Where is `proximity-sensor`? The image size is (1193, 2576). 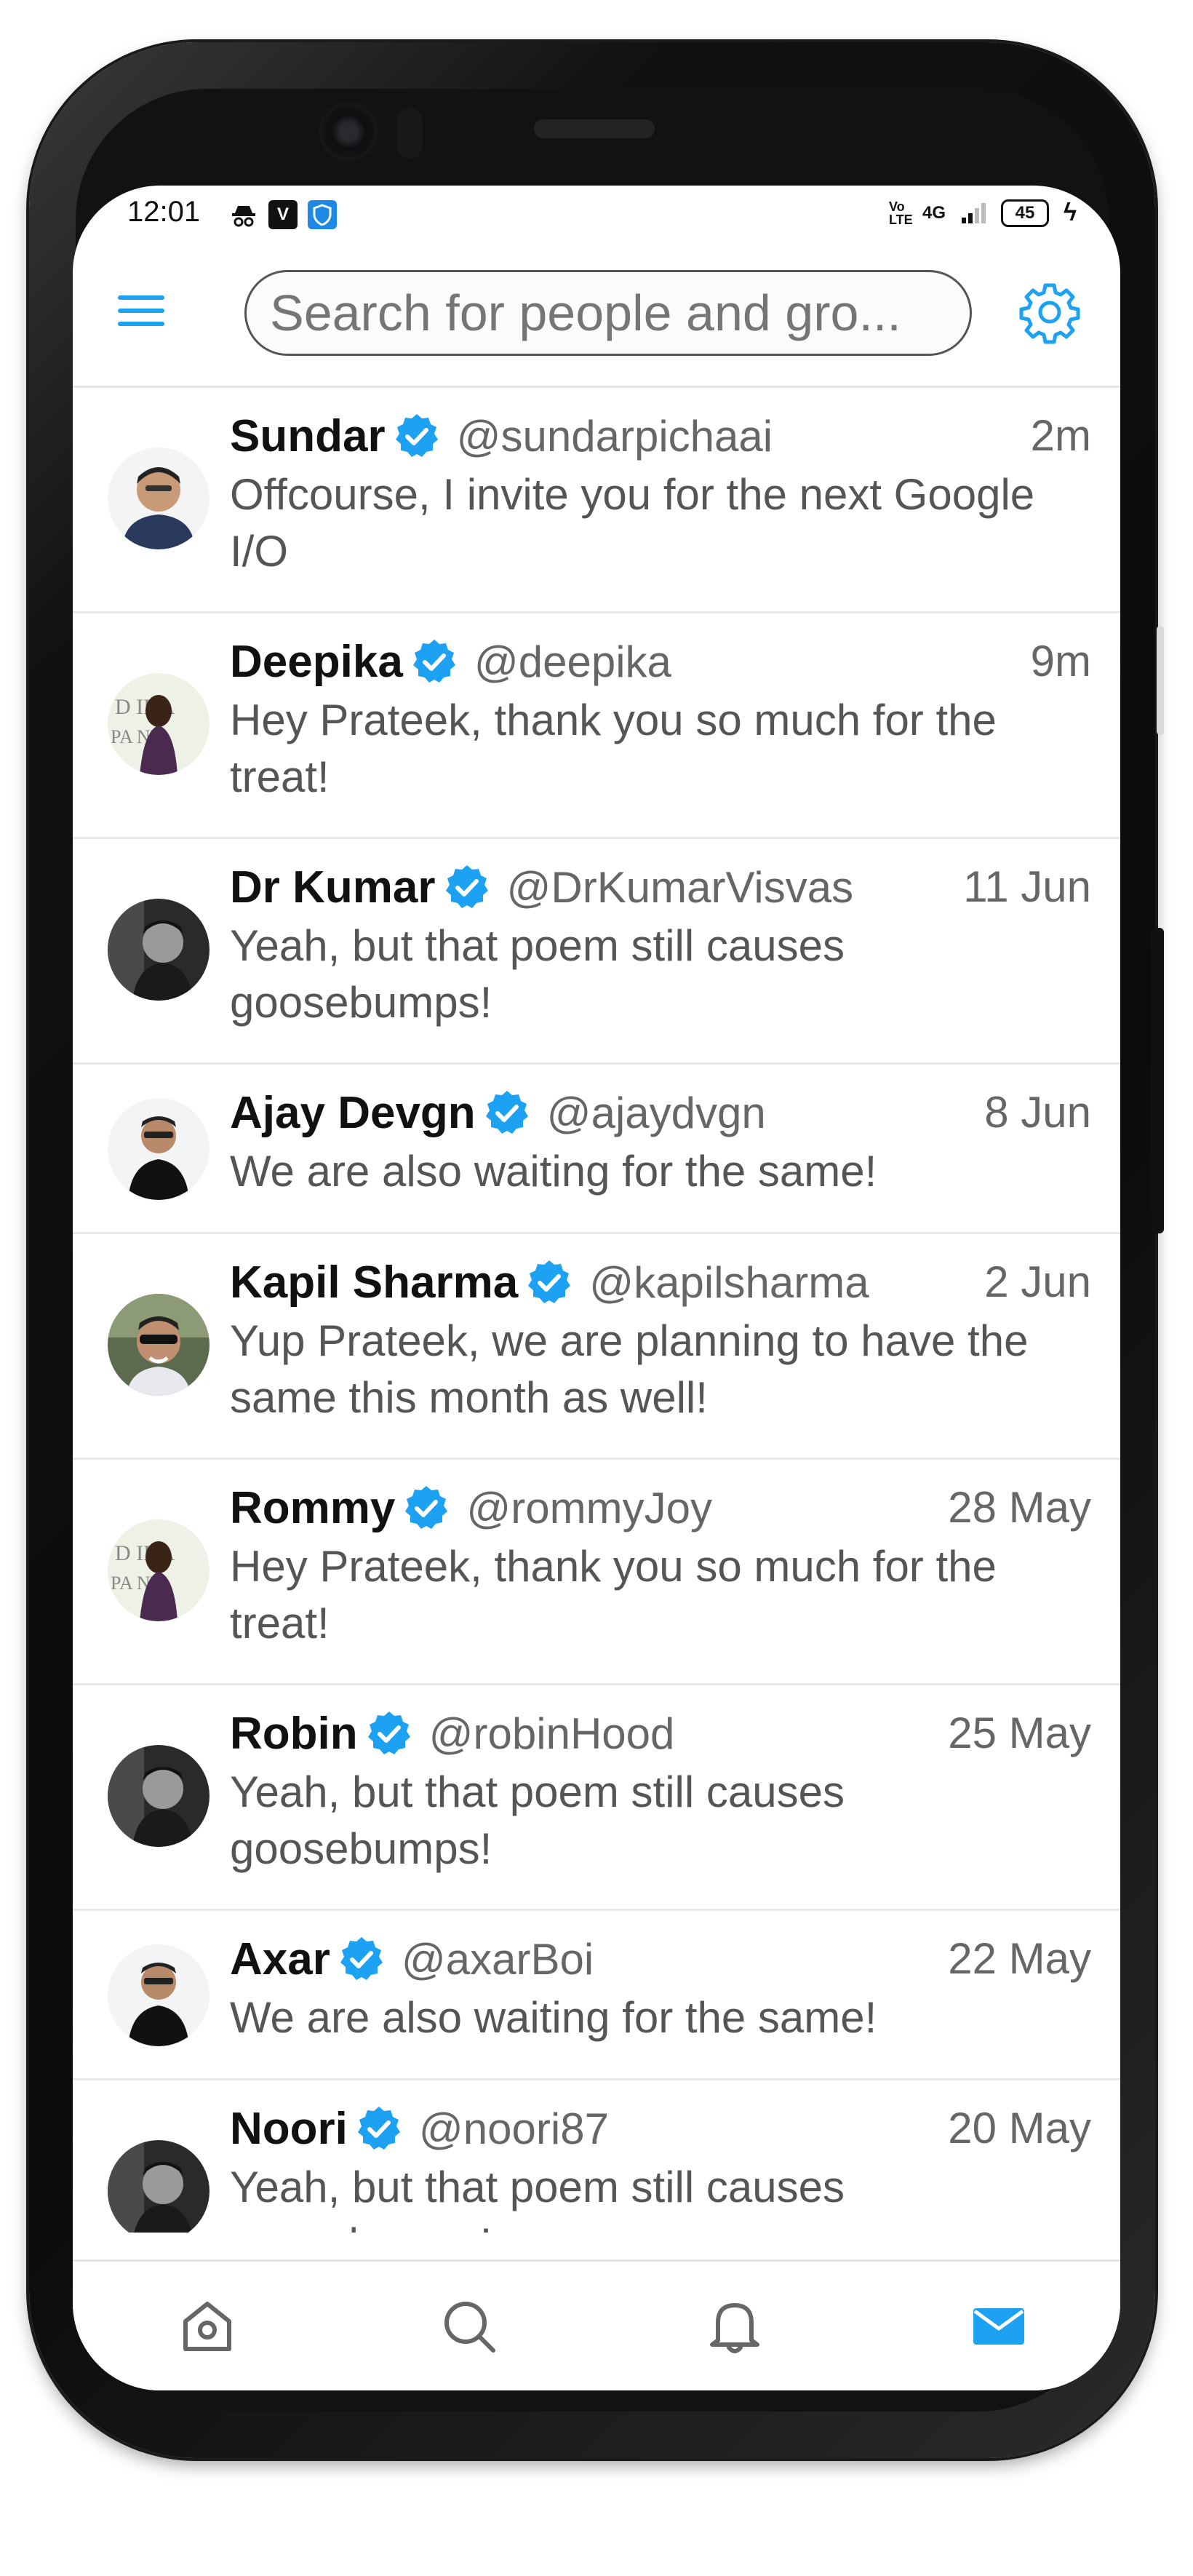 proximity-sensor is located at coordinates (410, 133).